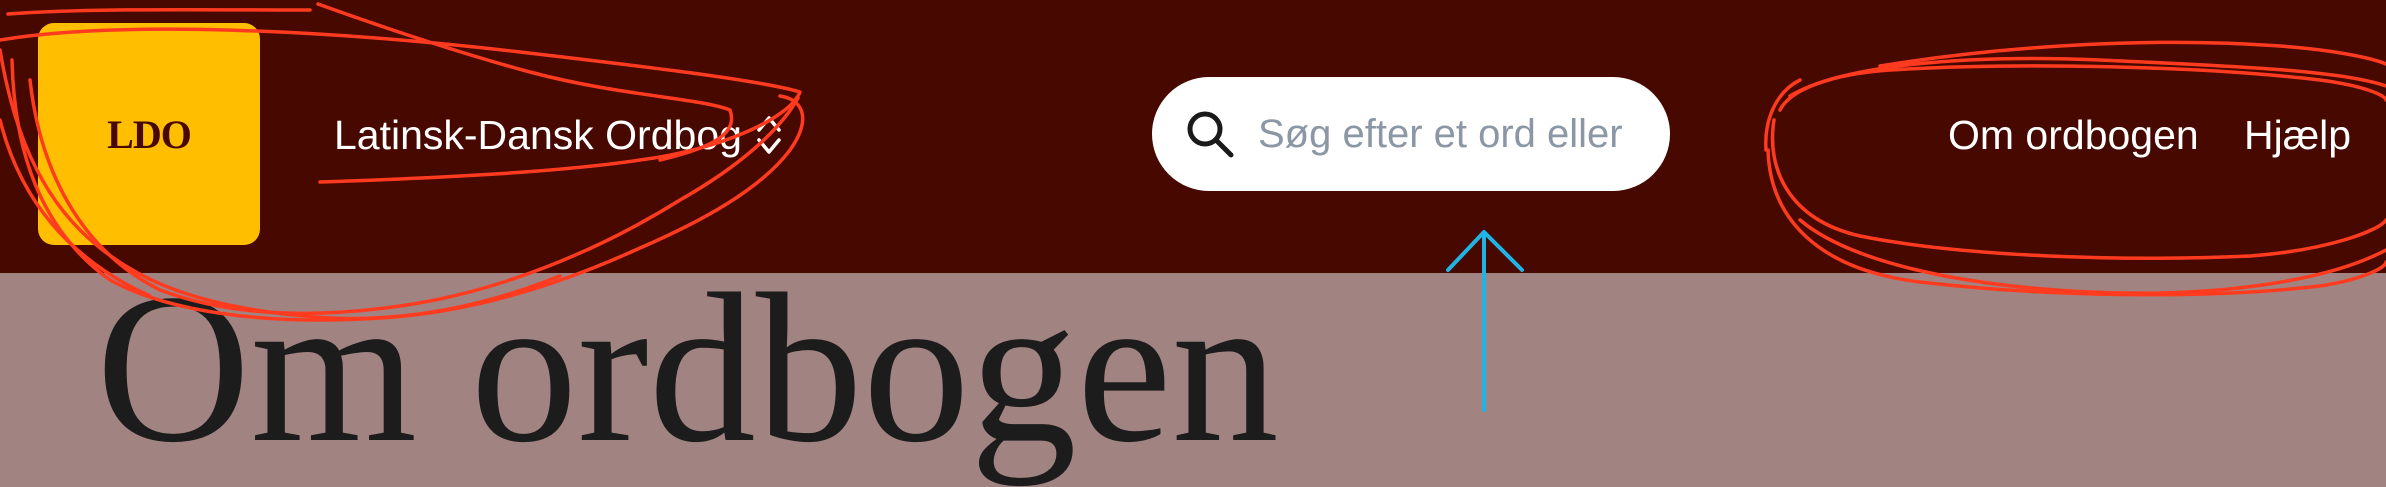  I want to click on logo: LDO, so click(149, 134).